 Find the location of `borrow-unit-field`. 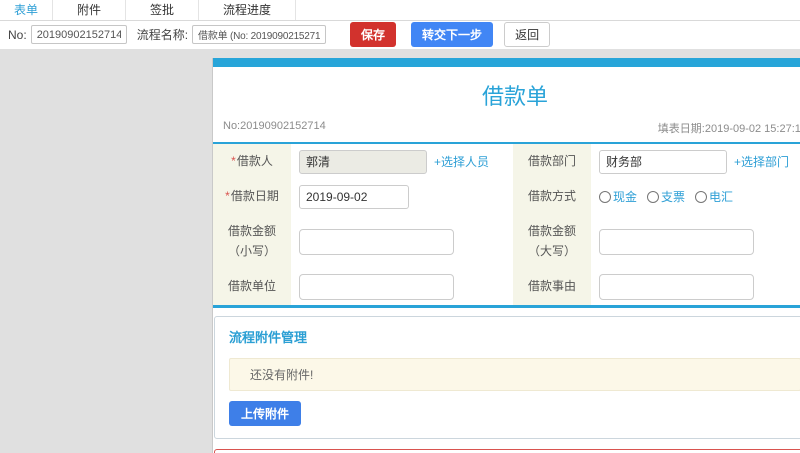

borrow-unit-field is located at coordinates (402, 286).